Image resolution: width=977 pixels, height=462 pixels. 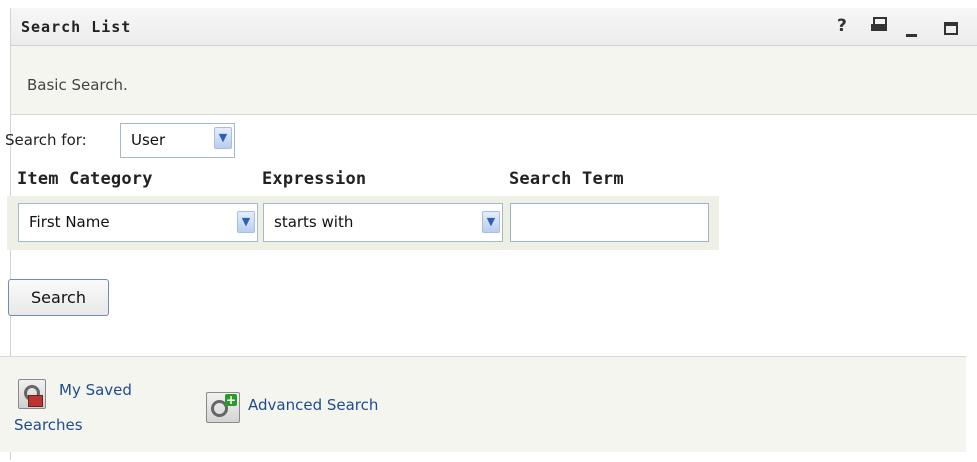 What do you see at coordinates (46, 140) in the screenshot?
I see `search-for-label: Search for:` at bounding box center [46, 140].